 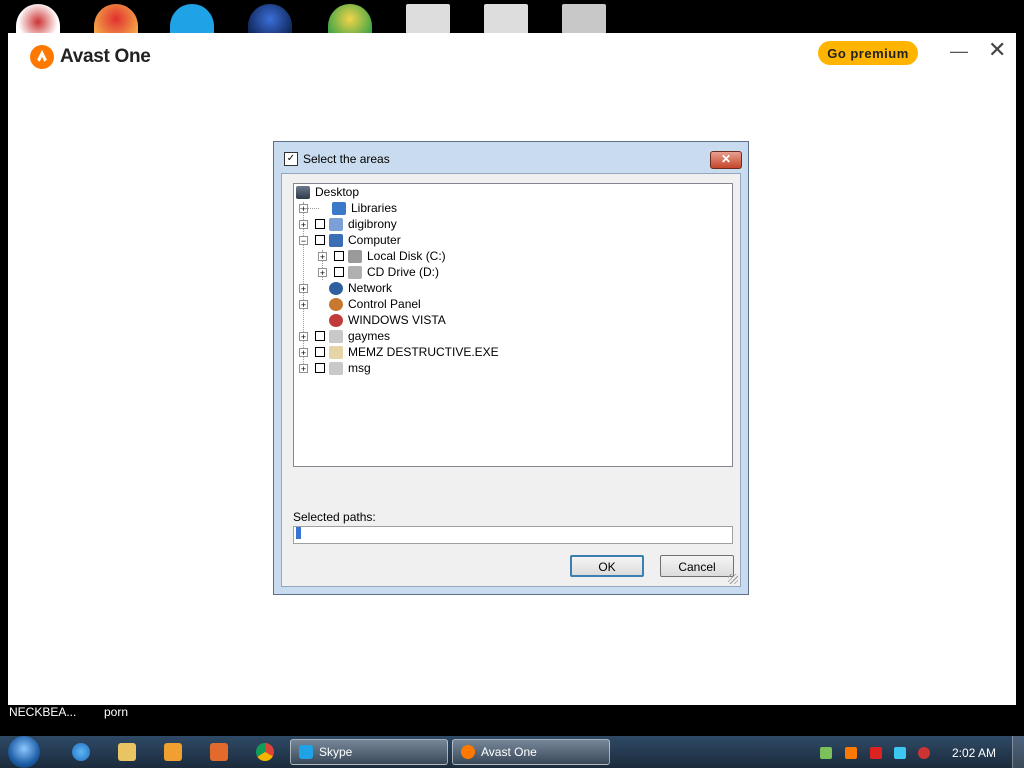 What do you see at coordinates (374, 240) in the screenshot?
I see `tree-item-label: Computer` at bounding box center [374, 240].